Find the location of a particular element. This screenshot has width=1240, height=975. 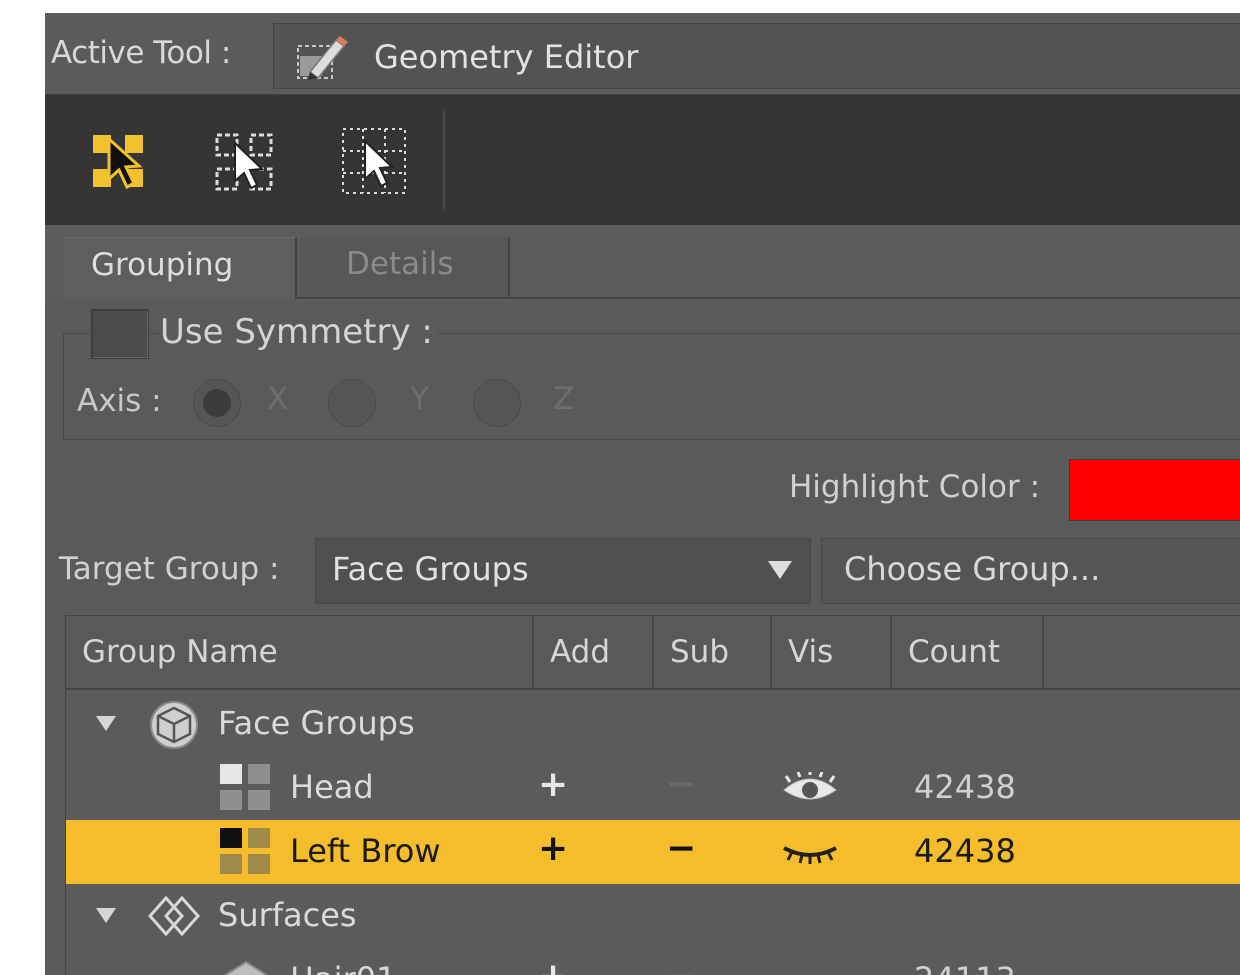

sub-button-hair01: − is located at coordinates (681, 965).